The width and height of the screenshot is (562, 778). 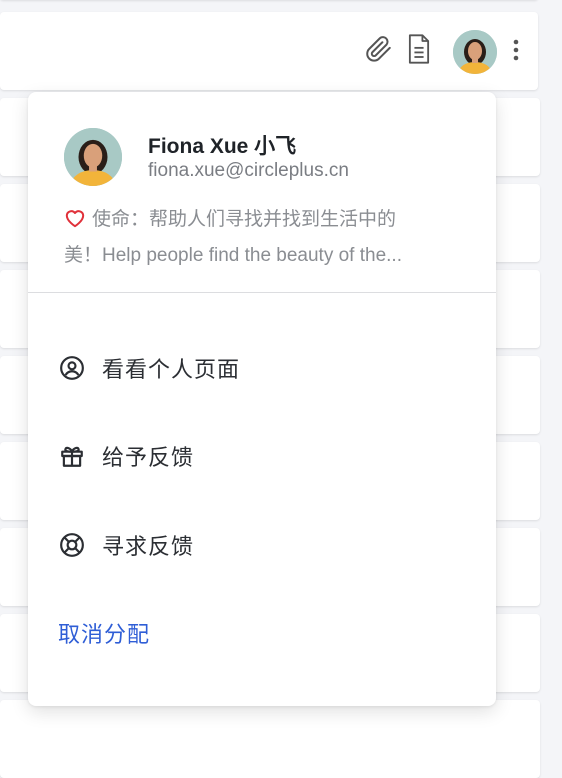 I want to click on menu-item-give-feedback: 给予反馈, so click(x=126, y=456).